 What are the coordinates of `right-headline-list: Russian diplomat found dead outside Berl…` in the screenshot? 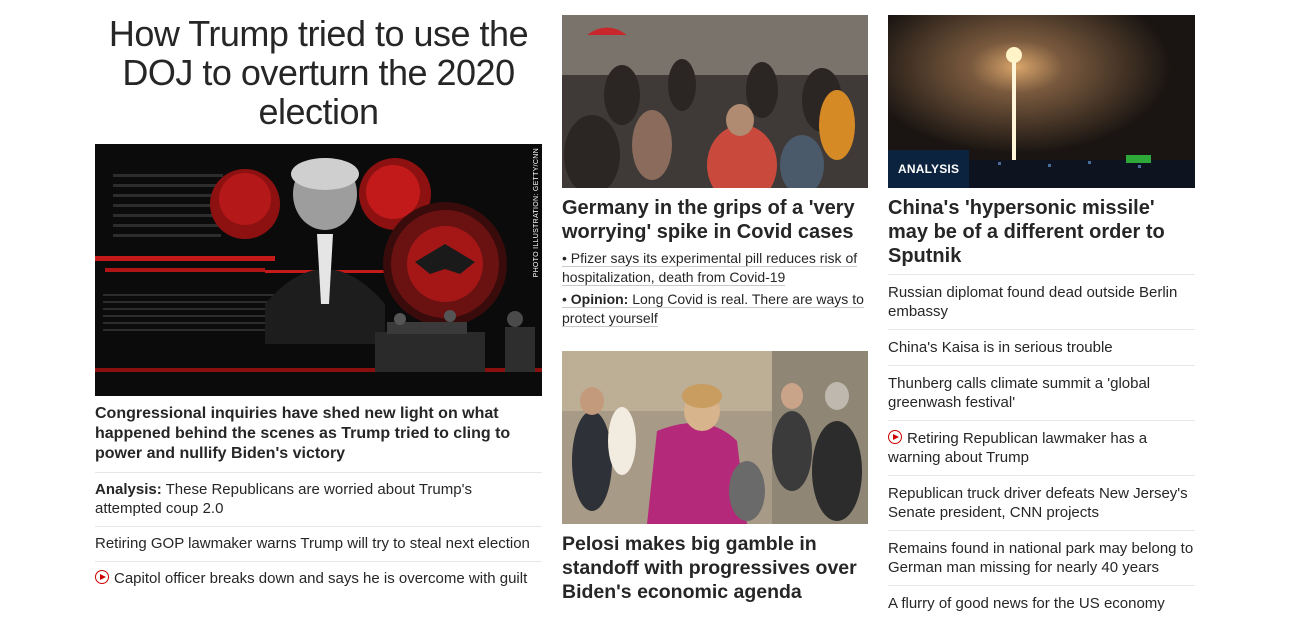 It's located at (1041, 447).